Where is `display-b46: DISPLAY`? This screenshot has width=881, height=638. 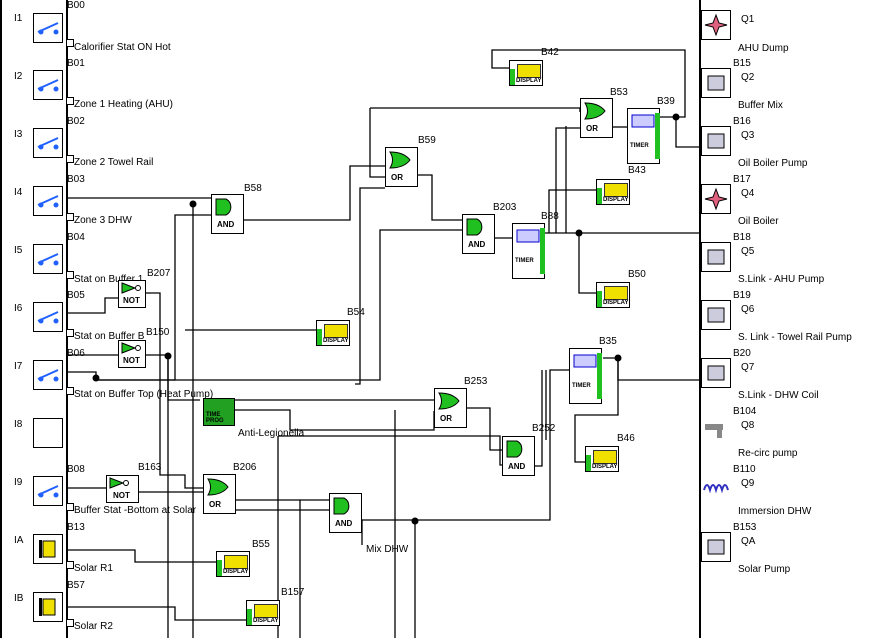 display-b46: DISPLAY is located at coordinates (602, 459).